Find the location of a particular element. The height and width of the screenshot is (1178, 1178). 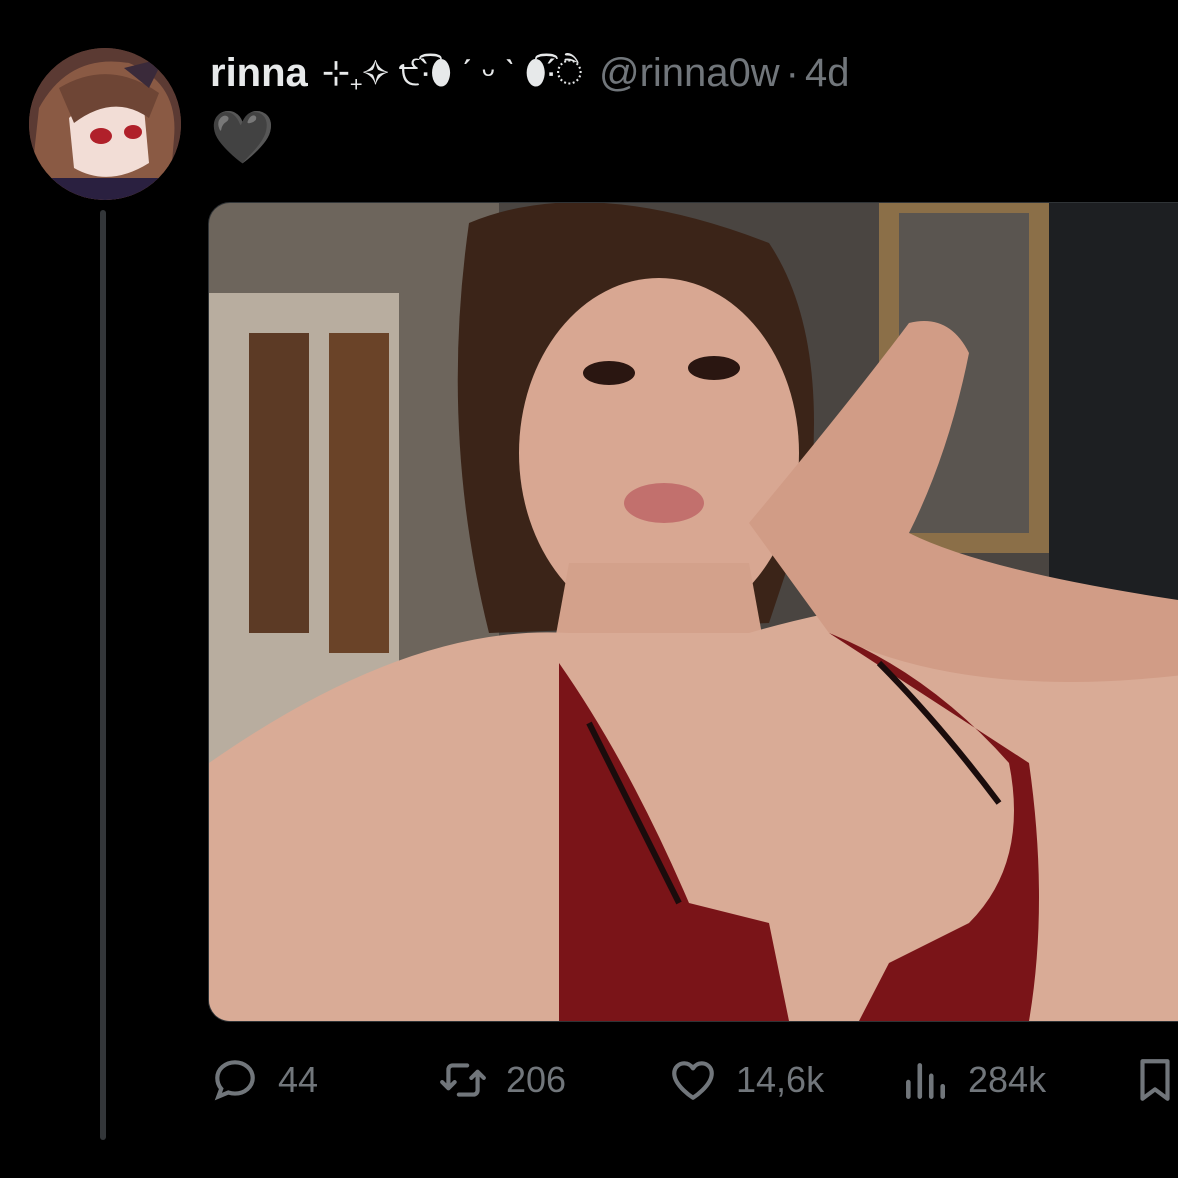

bookmark-button is located at coordinates (1154, 1080).